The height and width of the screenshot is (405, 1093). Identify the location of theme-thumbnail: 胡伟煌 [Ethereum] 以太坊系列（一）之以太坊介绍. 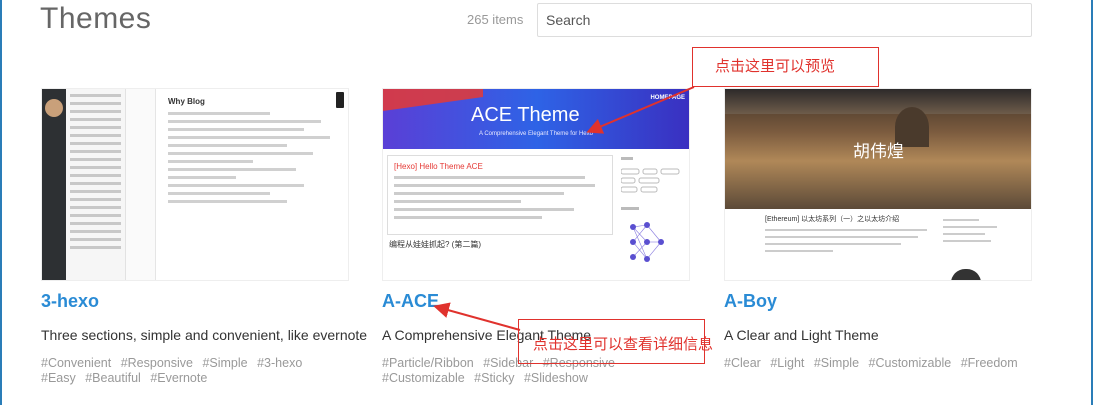
(878, 184).